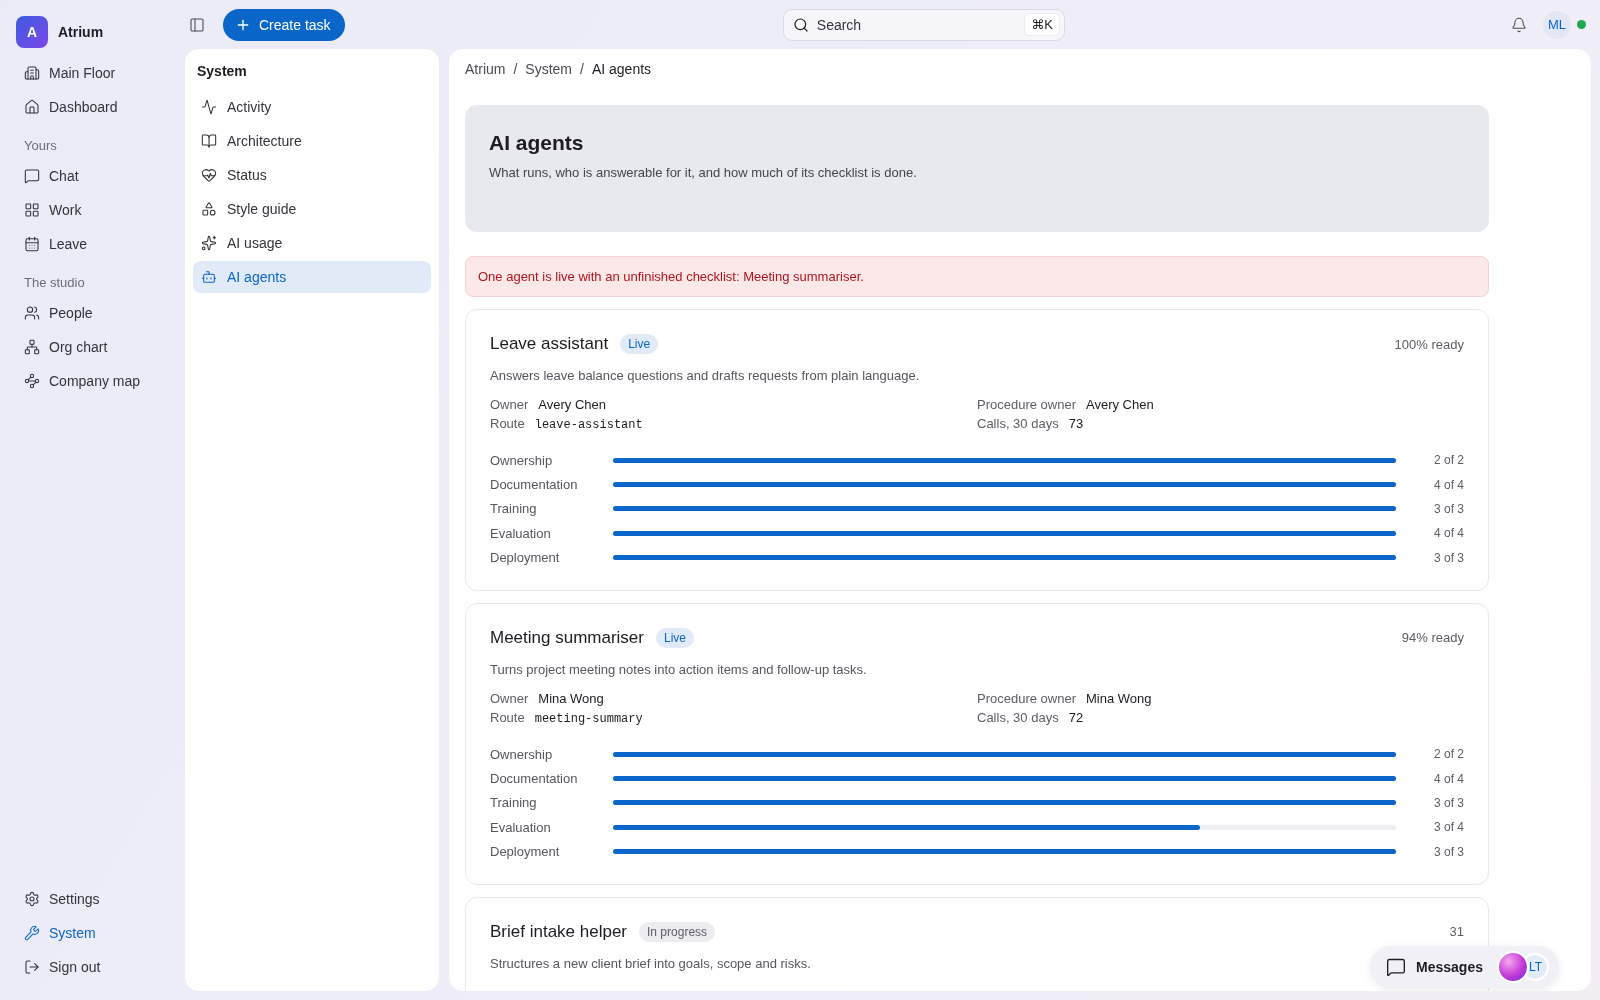 This screenshot has height=1000, width=1600. I want to click on messages-label: Messages, so click(1449, 967).